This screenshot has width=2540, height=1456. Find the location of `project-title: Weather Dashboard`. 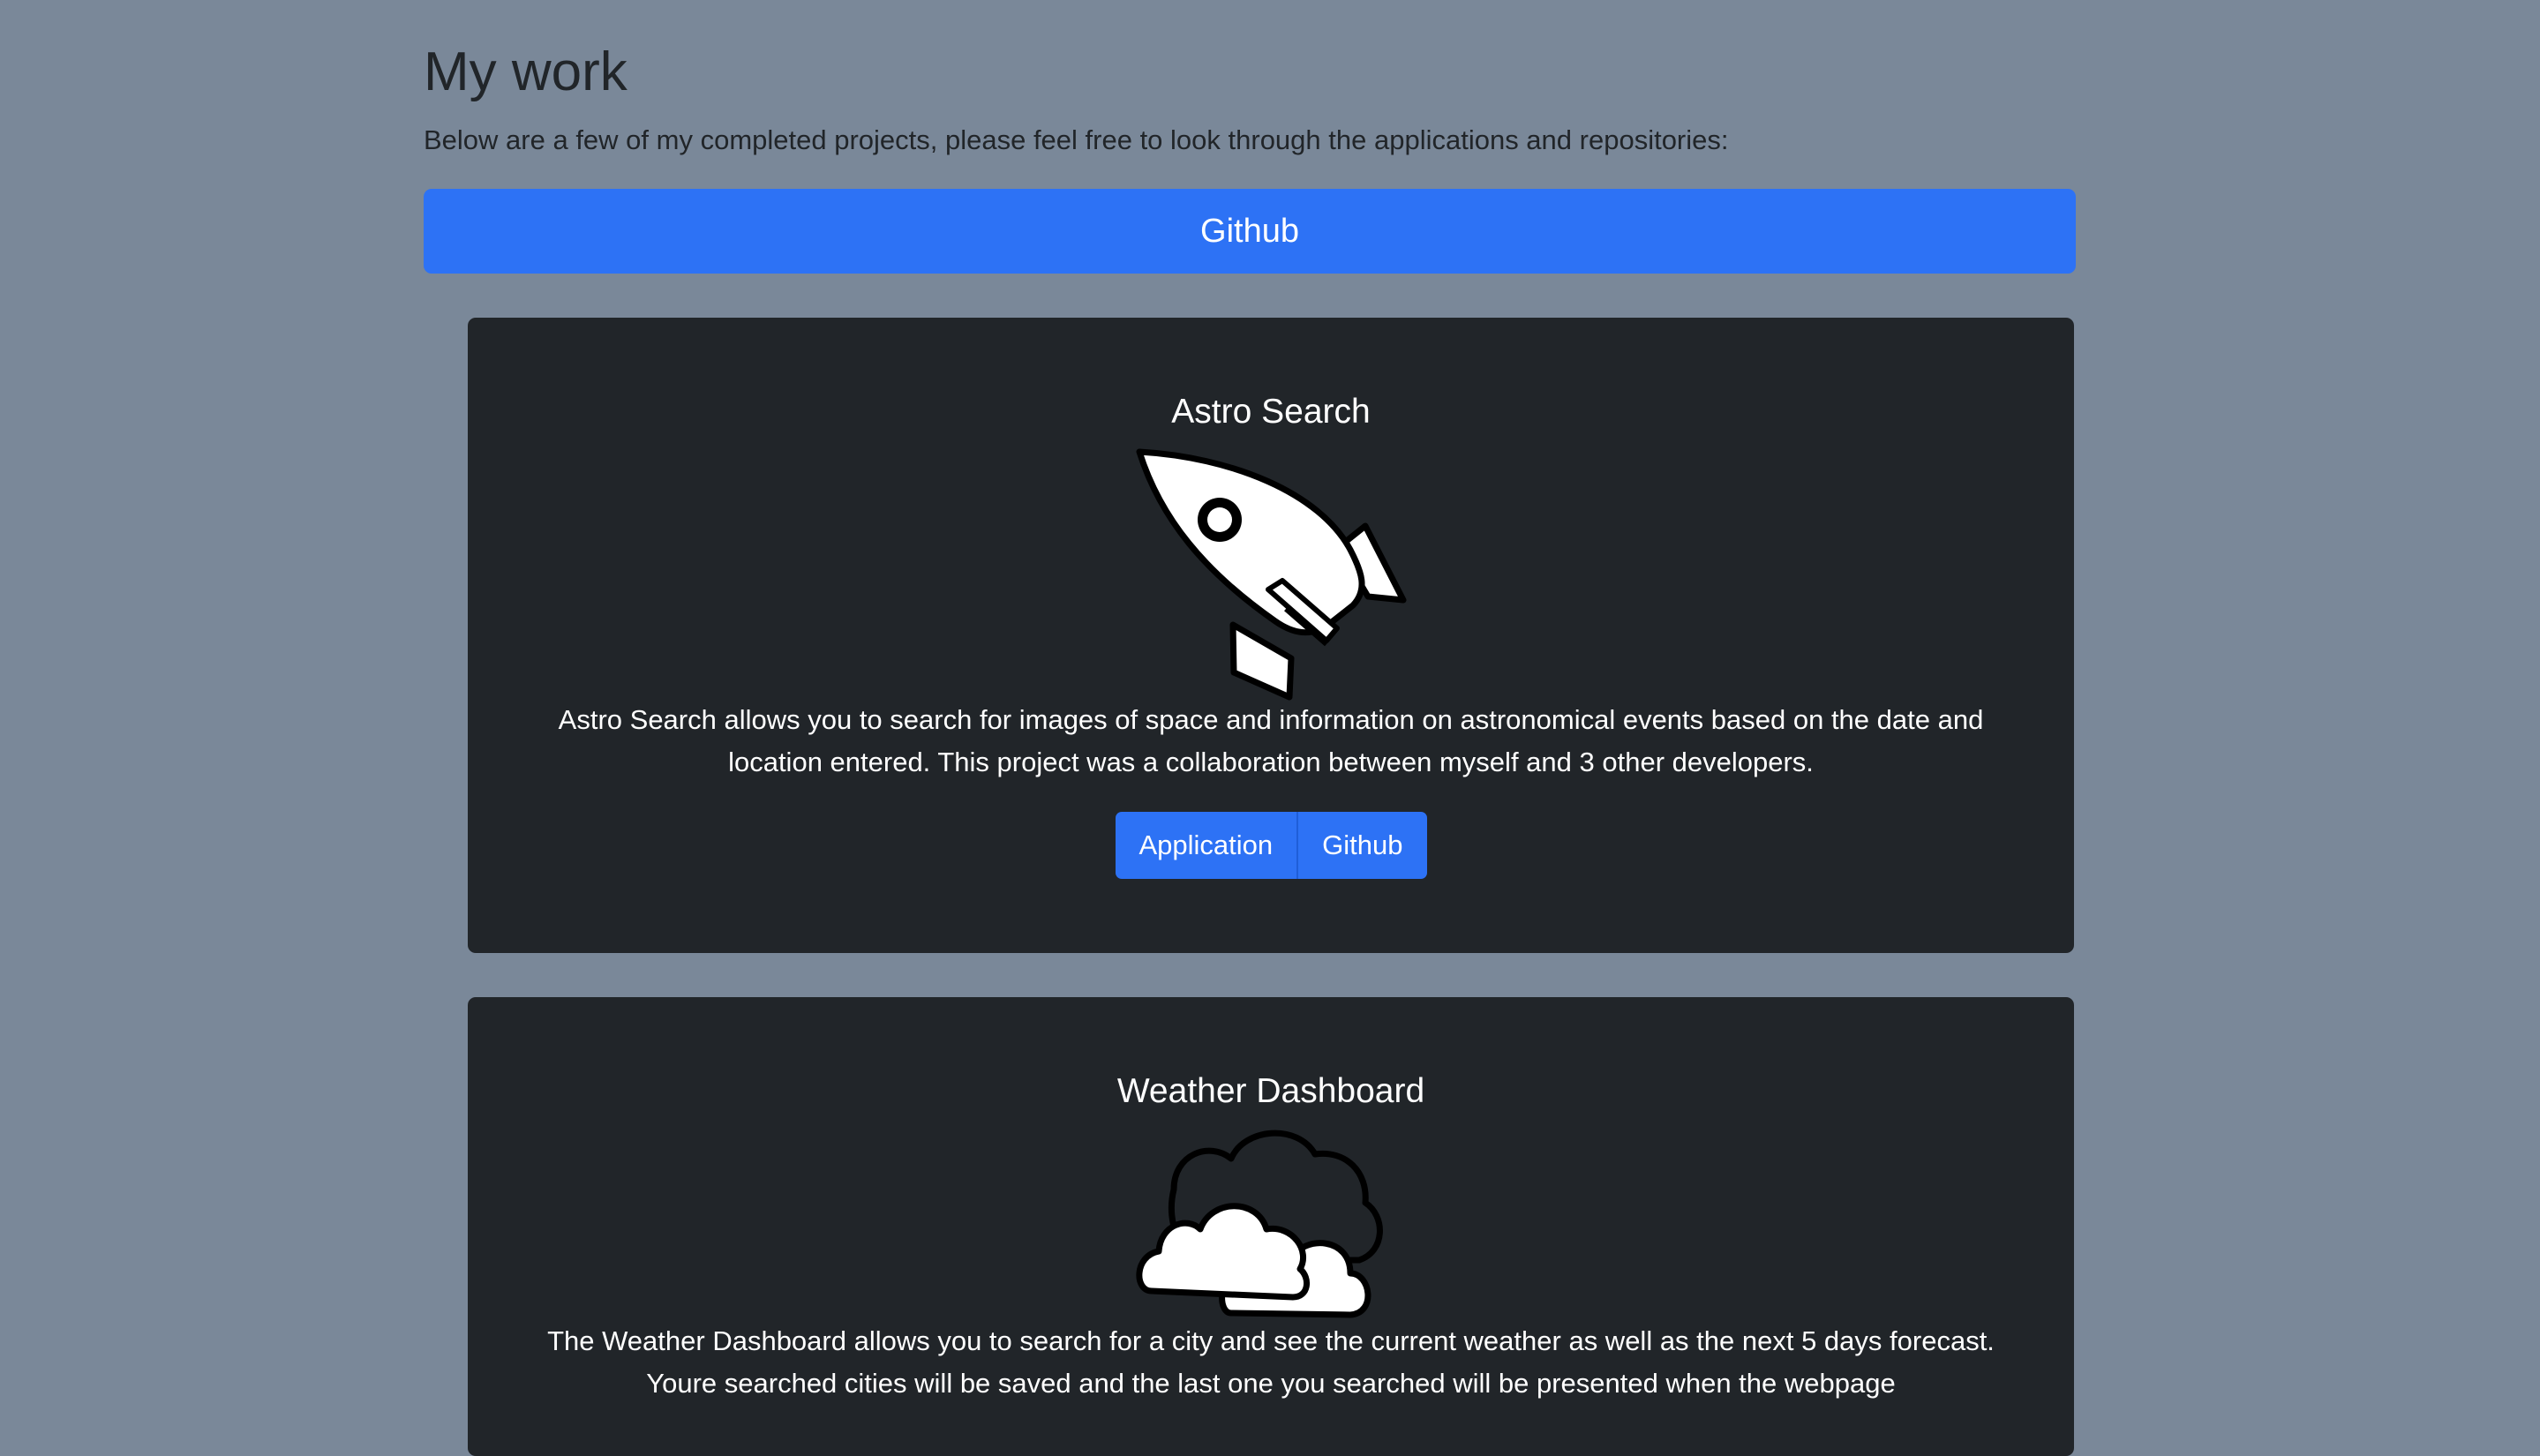

project-title: Weather Dashboard is located at coordinates (1271, 1091).